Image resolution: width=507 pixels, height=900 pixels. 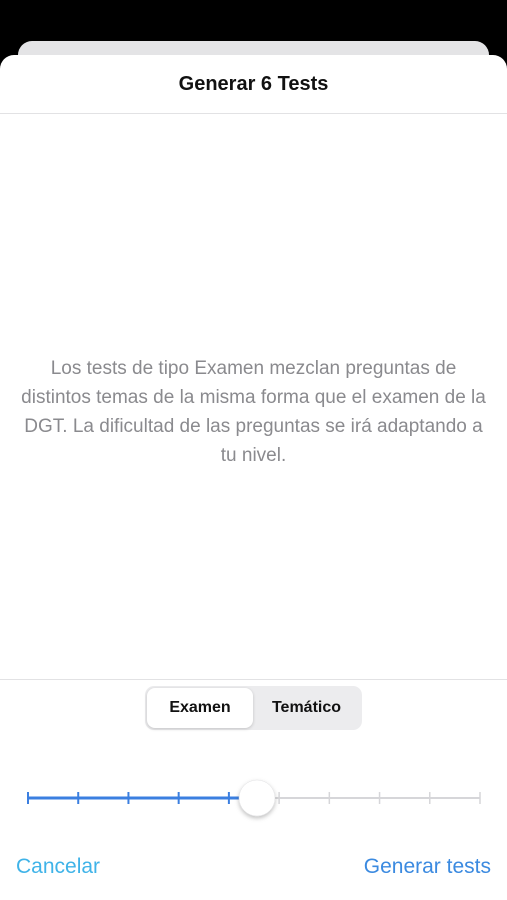 What do you see at coordinates (58, 867) in the screenshot?
I see `cancel-button: Cancelar` at bounding box center [58, 867].